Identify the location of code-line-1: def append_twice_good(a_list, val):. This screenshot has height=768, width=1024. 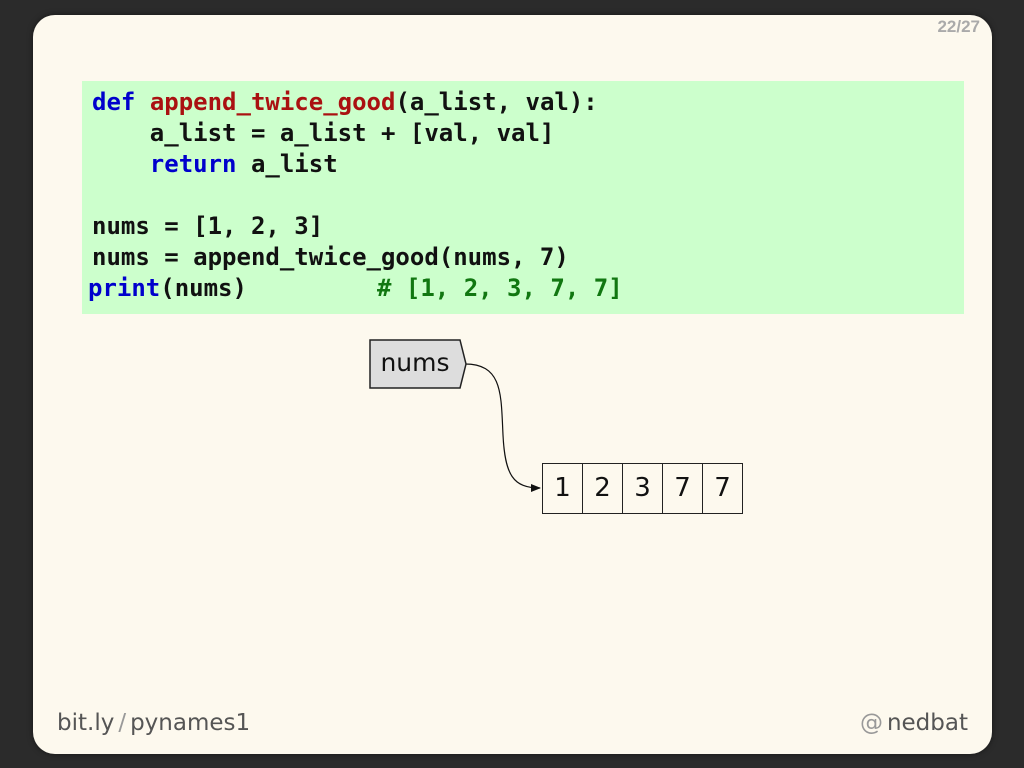
(345, 102).